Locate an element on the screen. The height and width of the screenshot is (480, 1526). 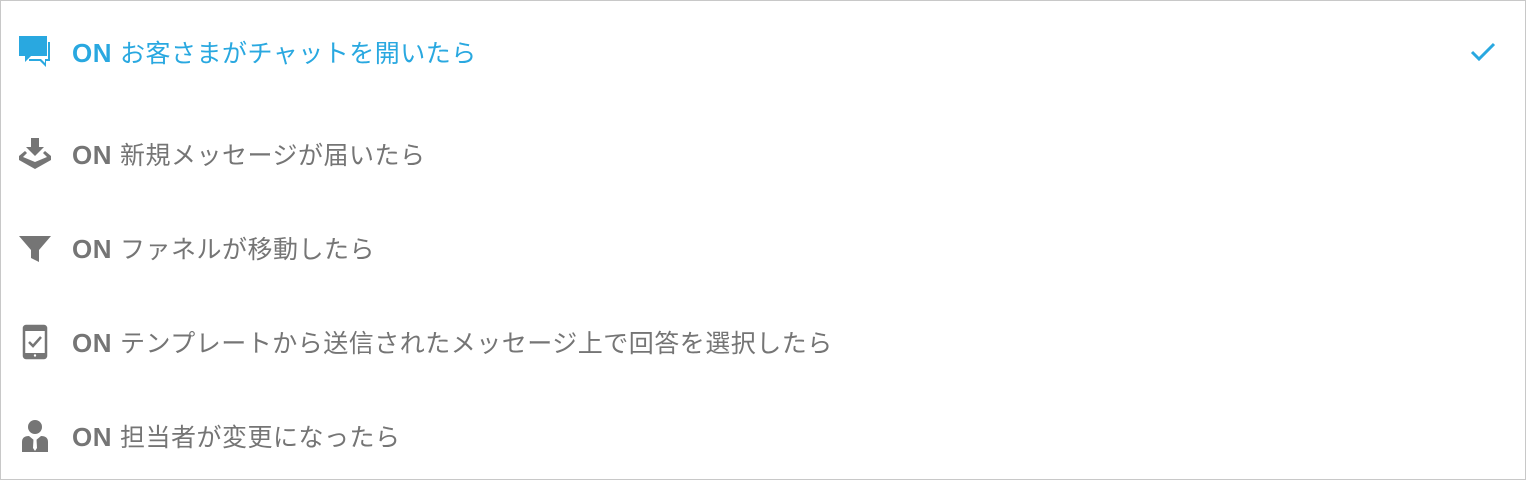
chat-bubbles-icon is located at coordinates (35, 52).